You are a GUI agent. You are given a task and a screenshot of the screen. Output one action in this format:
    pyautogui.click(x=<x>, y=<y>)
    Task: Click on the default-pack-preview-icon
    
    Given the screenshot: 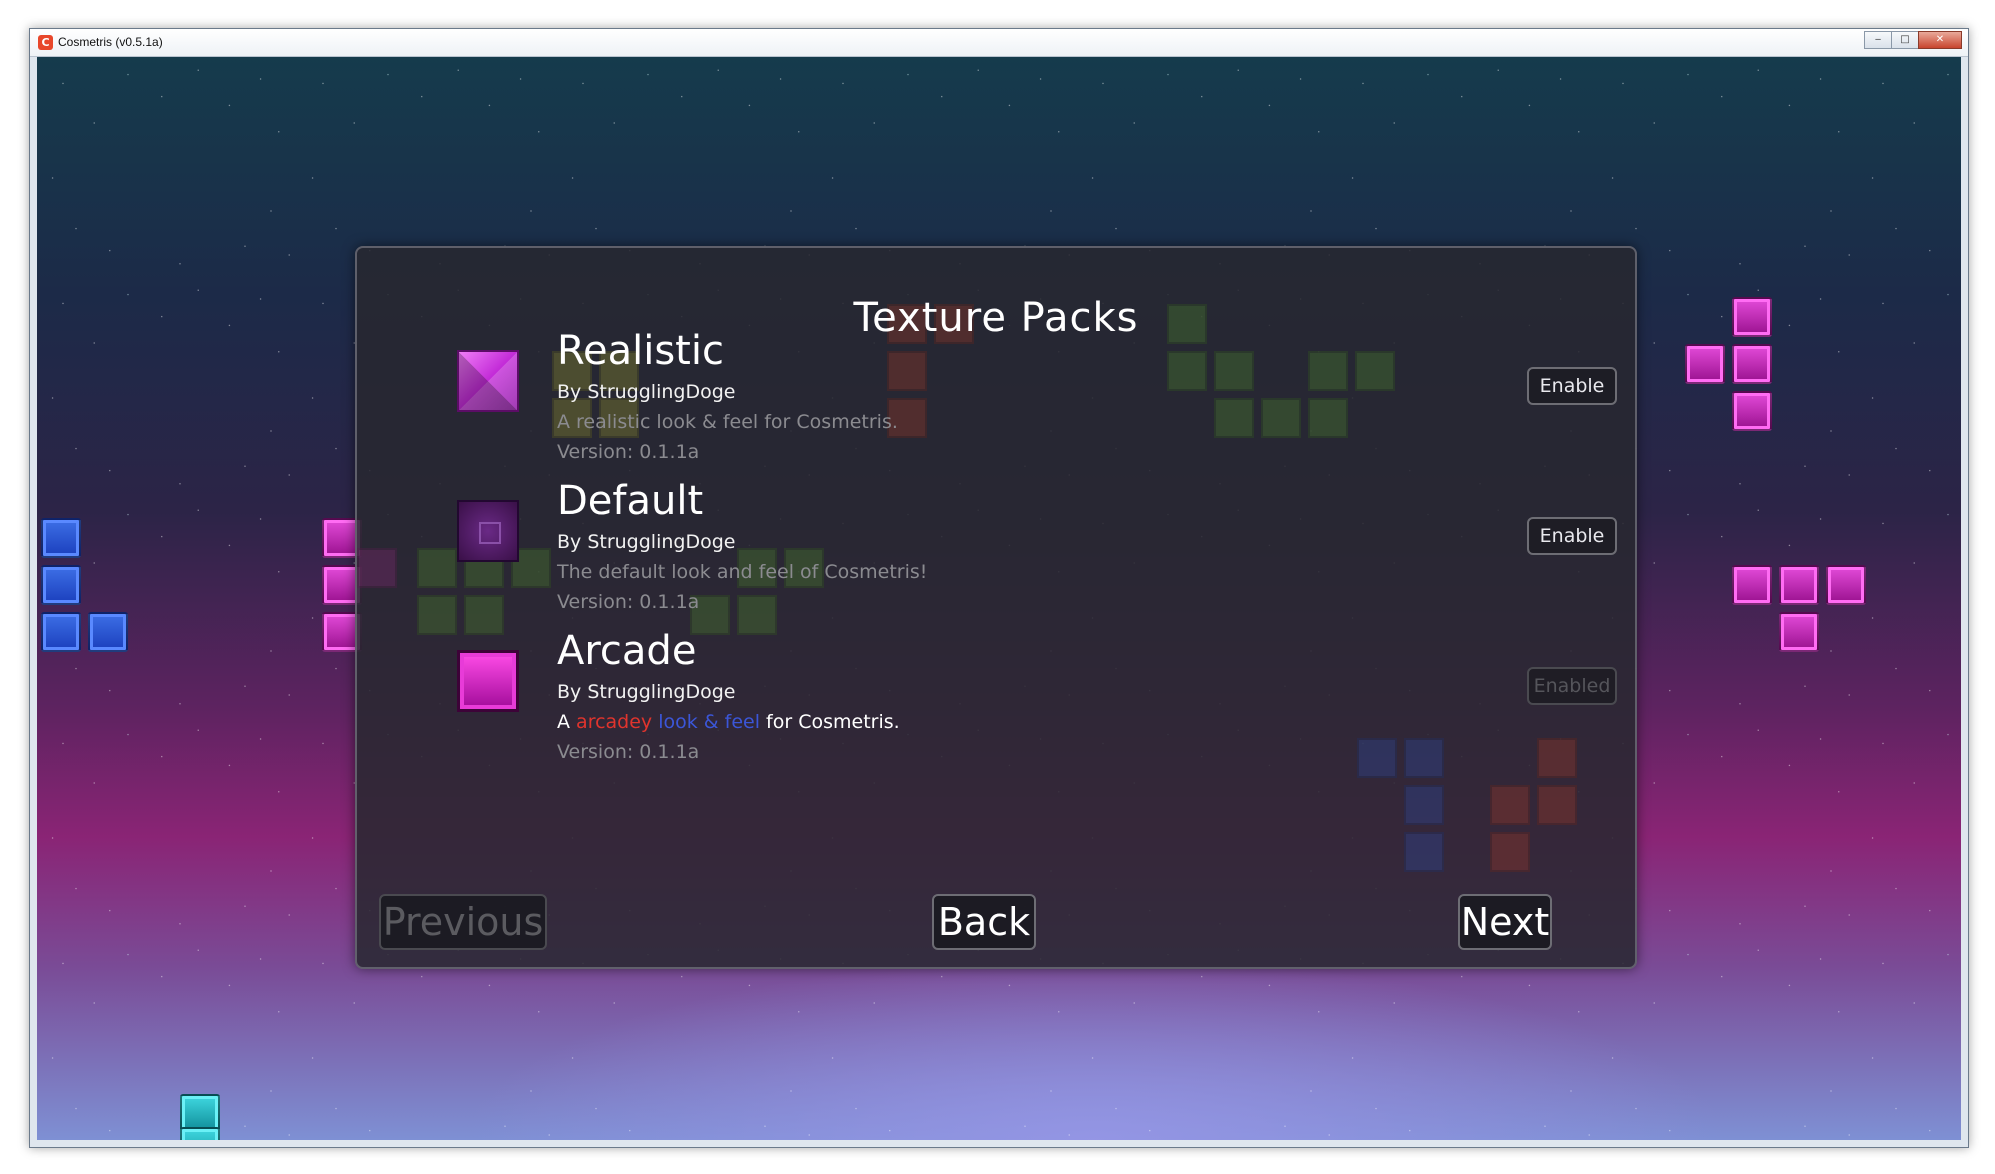 What is the action you would take?
    pyautogui.click(x=488, y=531)
    